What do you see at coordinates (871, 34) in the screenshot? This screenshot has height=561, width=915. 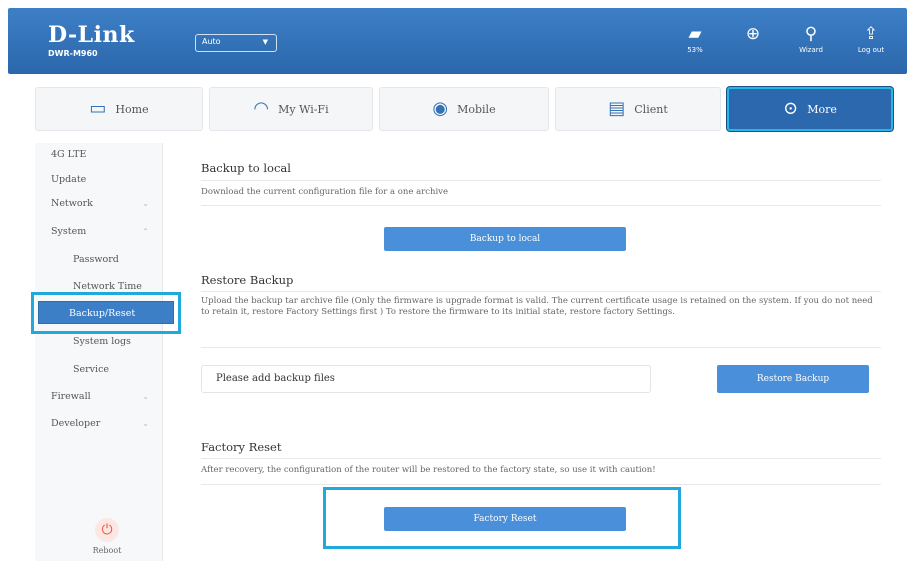 I see `logout-icon: ⇪` at bounding box center [871, 34].